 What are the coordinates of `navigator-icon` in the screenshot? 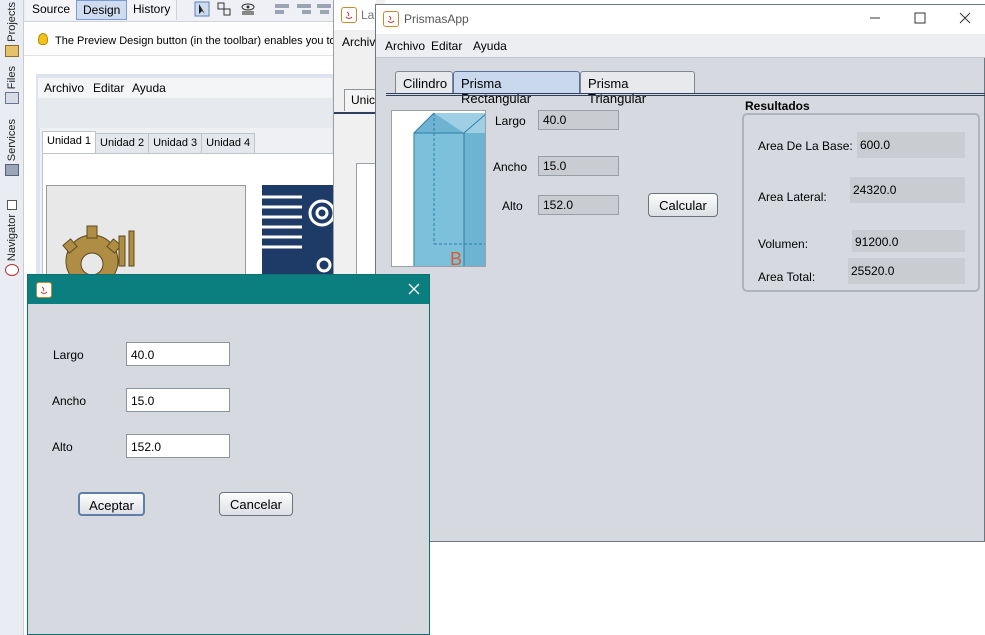 It's located at (12, 270).